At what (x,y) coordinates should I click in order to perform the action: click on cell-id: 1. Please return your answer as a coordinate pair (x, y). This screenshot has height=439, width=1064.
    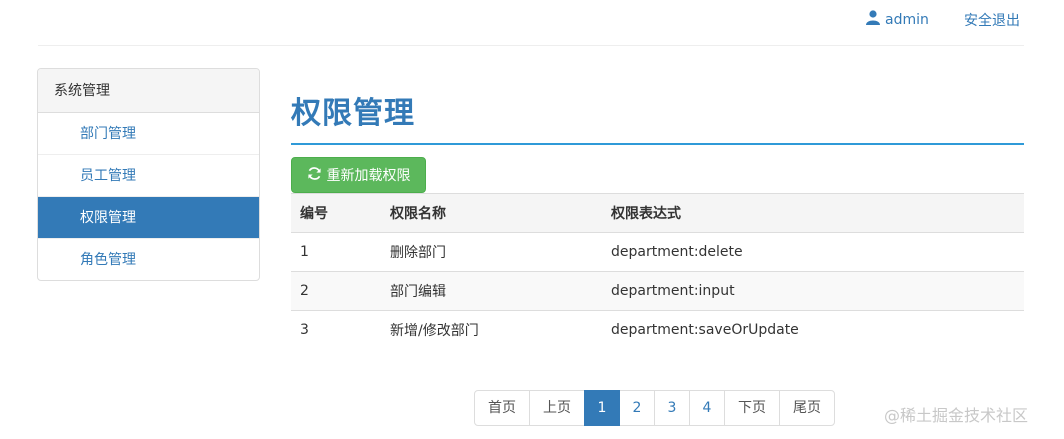
    Looking at the image, I should click on (336, 252).